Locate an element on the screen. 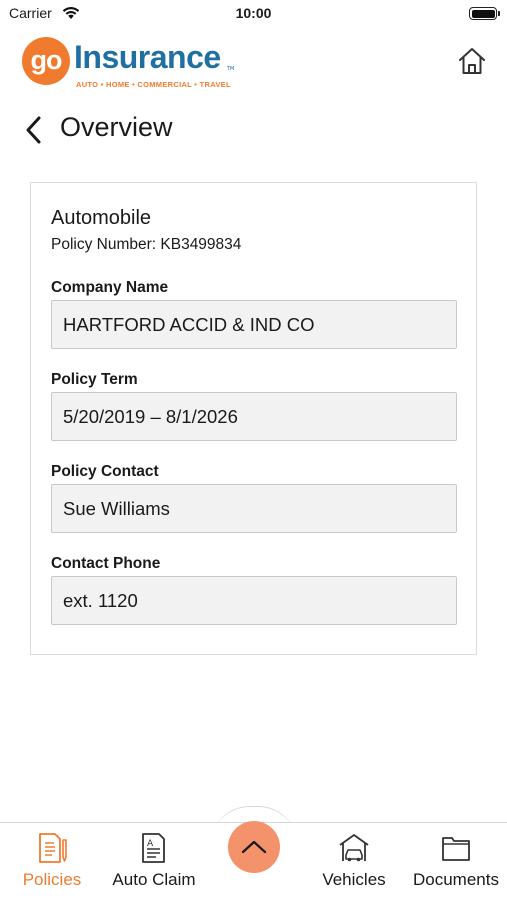  folder-icon is located at coordinates (456, 849).